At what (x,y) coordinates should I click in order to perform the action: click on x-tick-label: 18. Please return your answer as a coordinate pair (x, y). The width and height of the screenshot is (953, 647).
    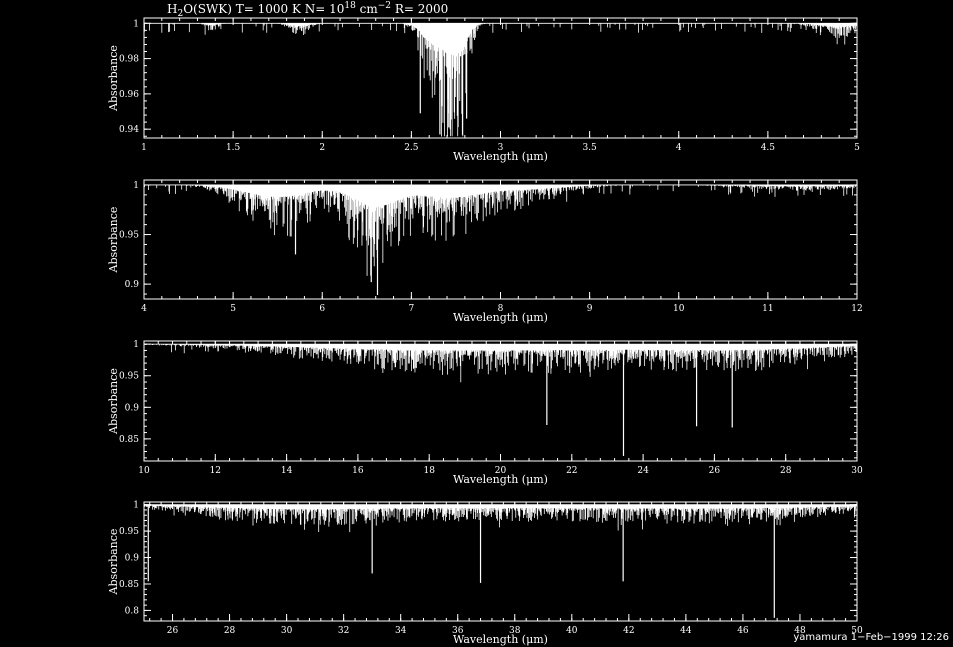
    Looking at the image, I should click on (429, 471).